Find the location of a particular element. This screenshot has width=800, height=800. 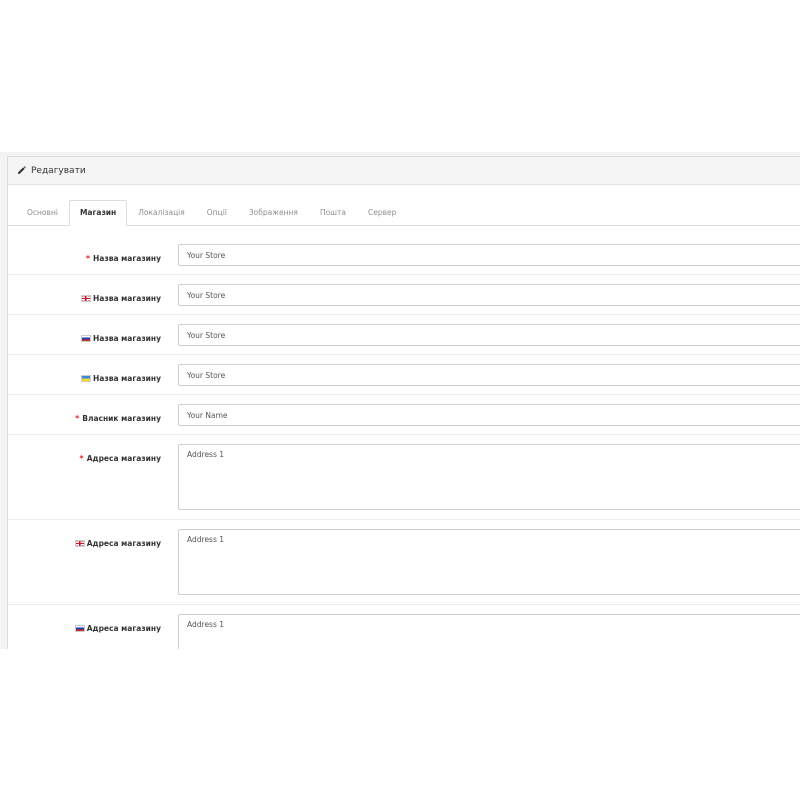

tab-options: Опції is located at coordinates (217, 213).